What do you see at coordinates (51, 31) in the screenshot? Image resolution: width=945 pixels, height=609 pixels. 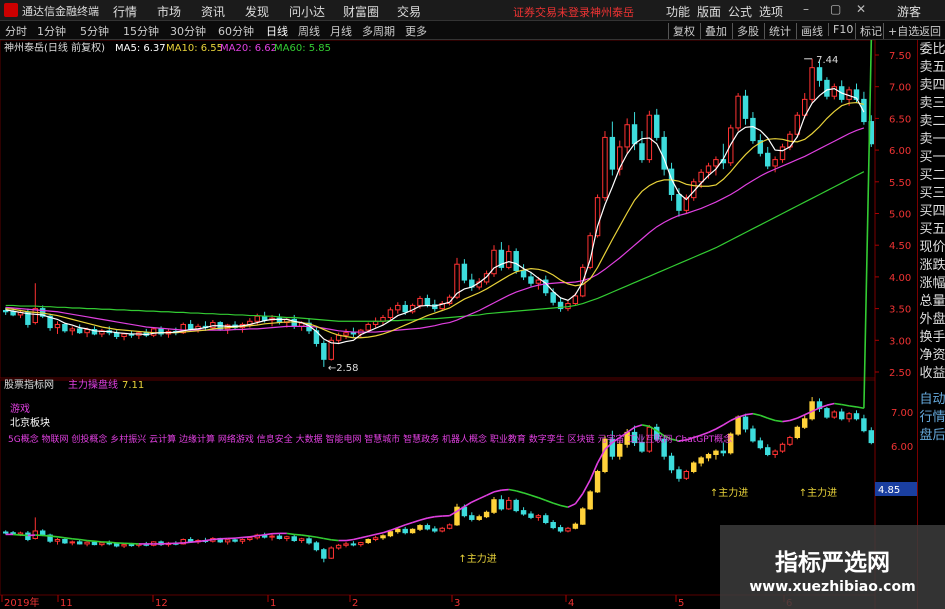 I see `period-1min: 1分钟` at bounding box center [51, 31].